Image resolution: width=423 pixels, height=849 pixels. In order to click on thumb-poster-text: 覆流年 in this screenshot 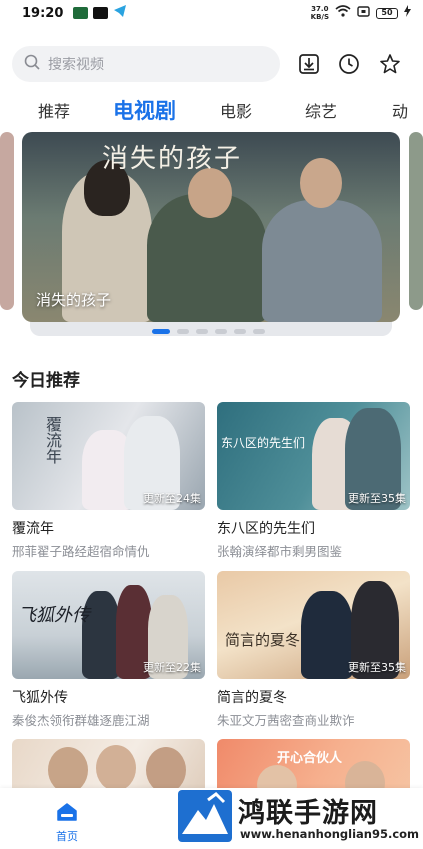, I will do `click(52, 440)`.